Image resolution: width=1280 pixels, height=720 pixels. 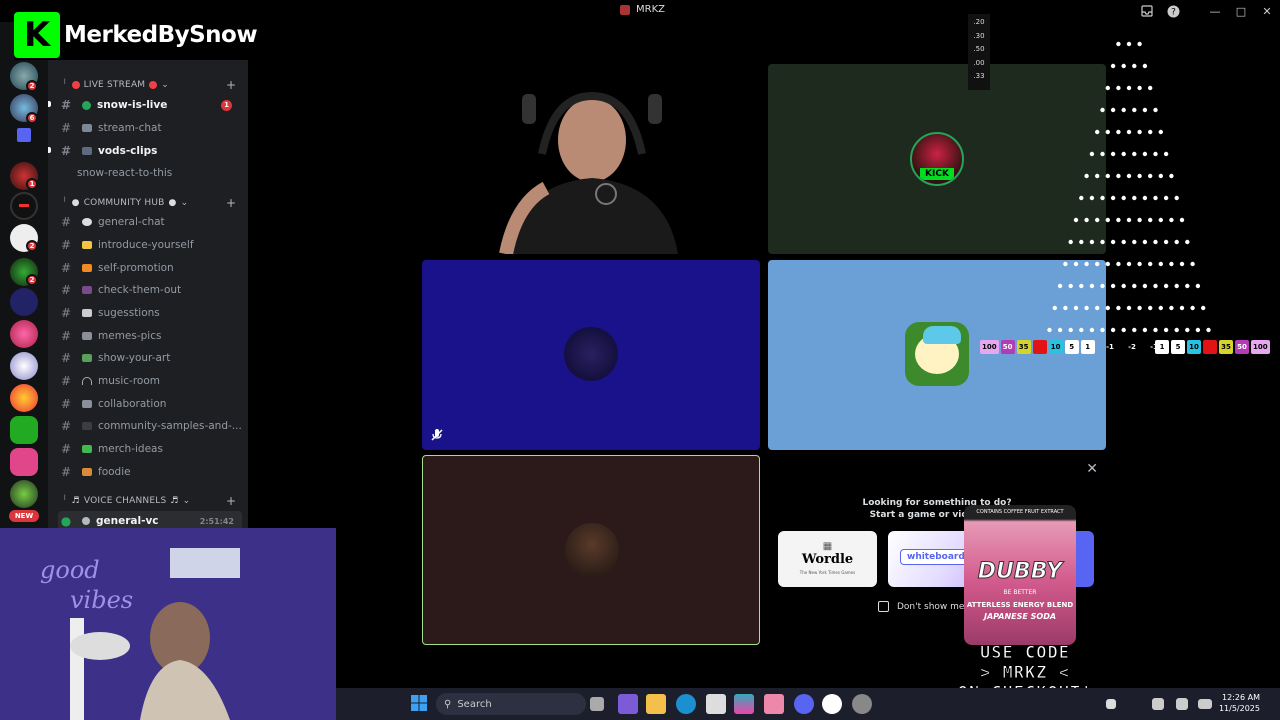 I want to click on maximize-button: □, so click(x=1241, y=11).